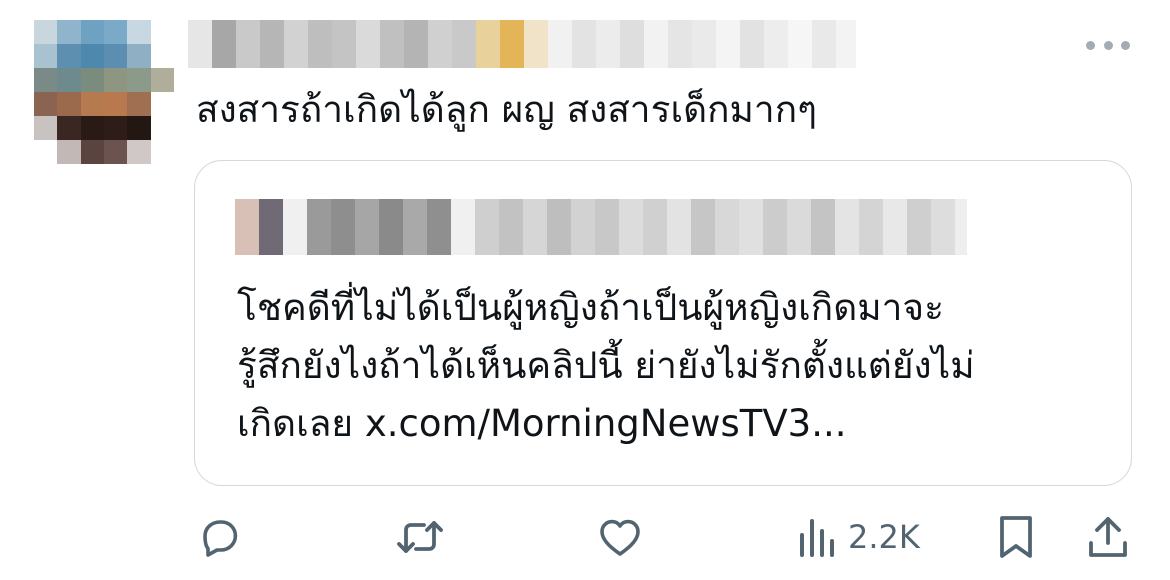 The height and width of the screenshot is (580, 1170). Describe the element at coordinates (104, 92) in the screenshot. I see `avatar` at that location.